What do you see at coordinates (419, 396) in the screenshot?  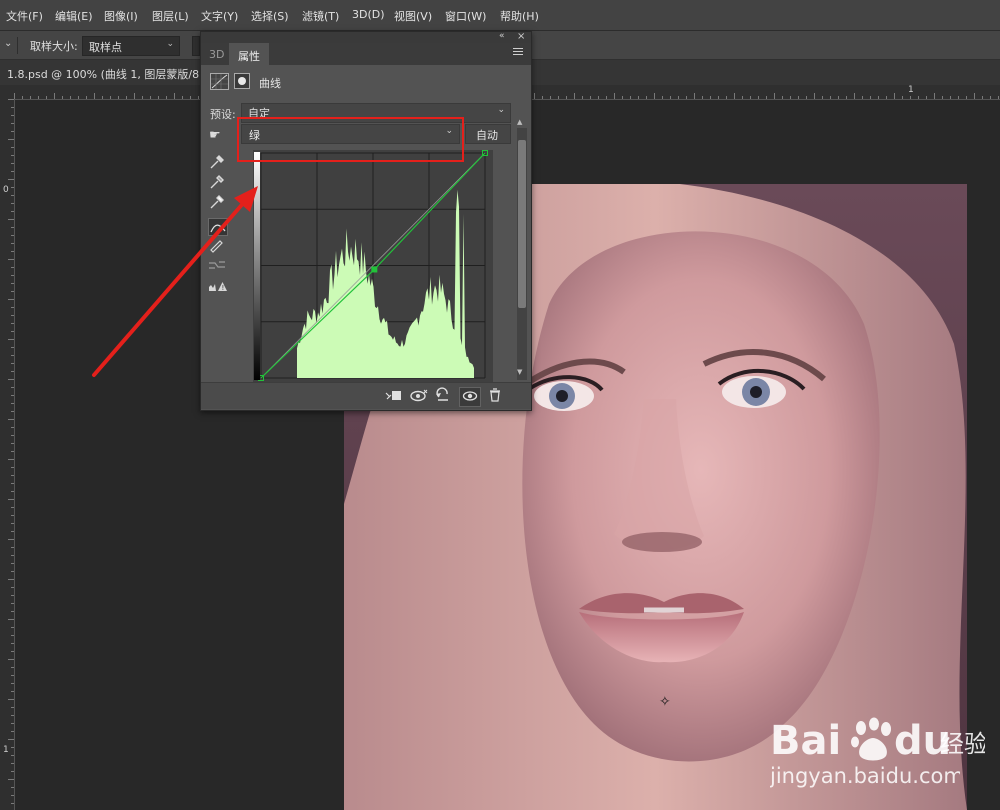 I see `view-previous-icon` at bounding box center [419, 396].